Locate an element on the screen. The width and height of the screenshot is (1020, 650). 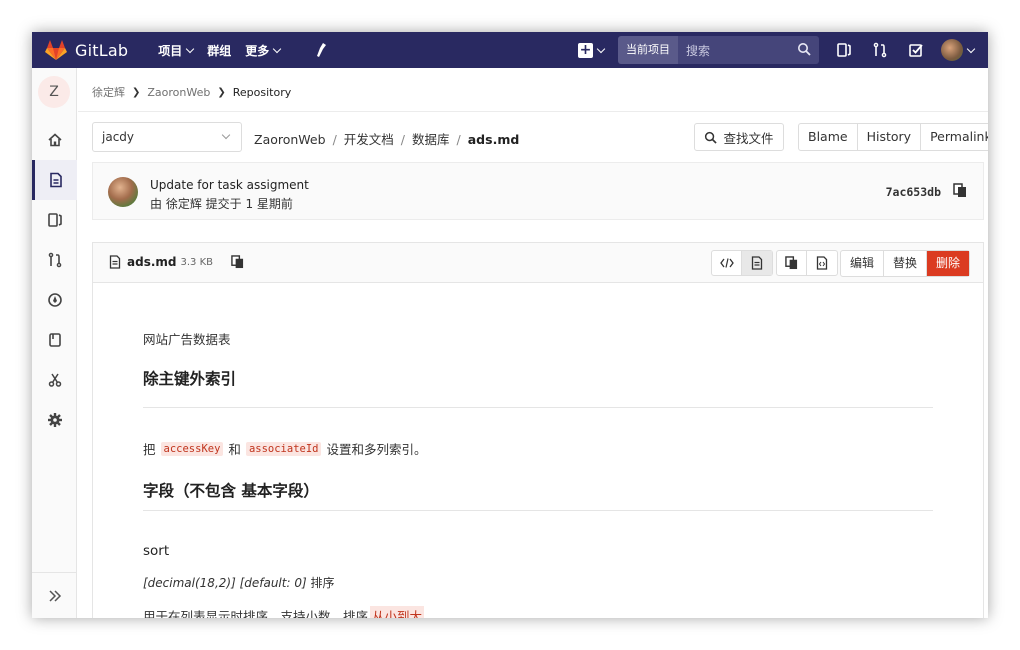
top-navbar: GitLab 项目 群组 更多 + 当前项目 搜索 is located at coordinates (510, 50).